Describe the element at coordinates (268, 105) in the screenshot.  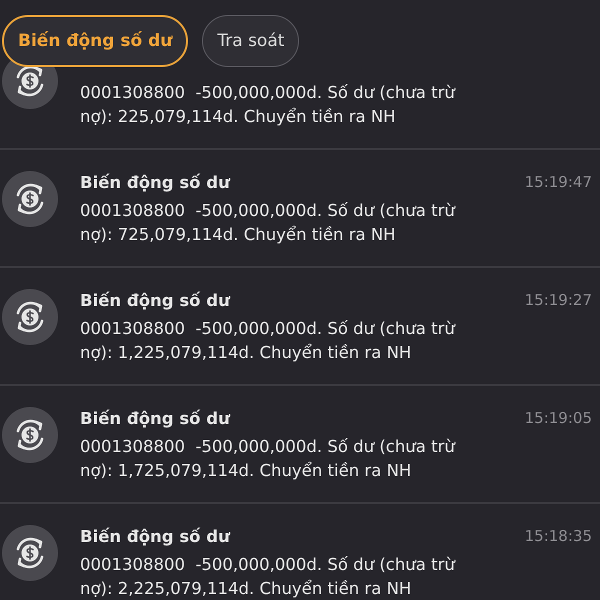
I see `notification-message: 0001308800 -500,000,000d. Số dư (chưa trừ nợ): 225,079,114d. Chuyển tiền ra NH` at that location.